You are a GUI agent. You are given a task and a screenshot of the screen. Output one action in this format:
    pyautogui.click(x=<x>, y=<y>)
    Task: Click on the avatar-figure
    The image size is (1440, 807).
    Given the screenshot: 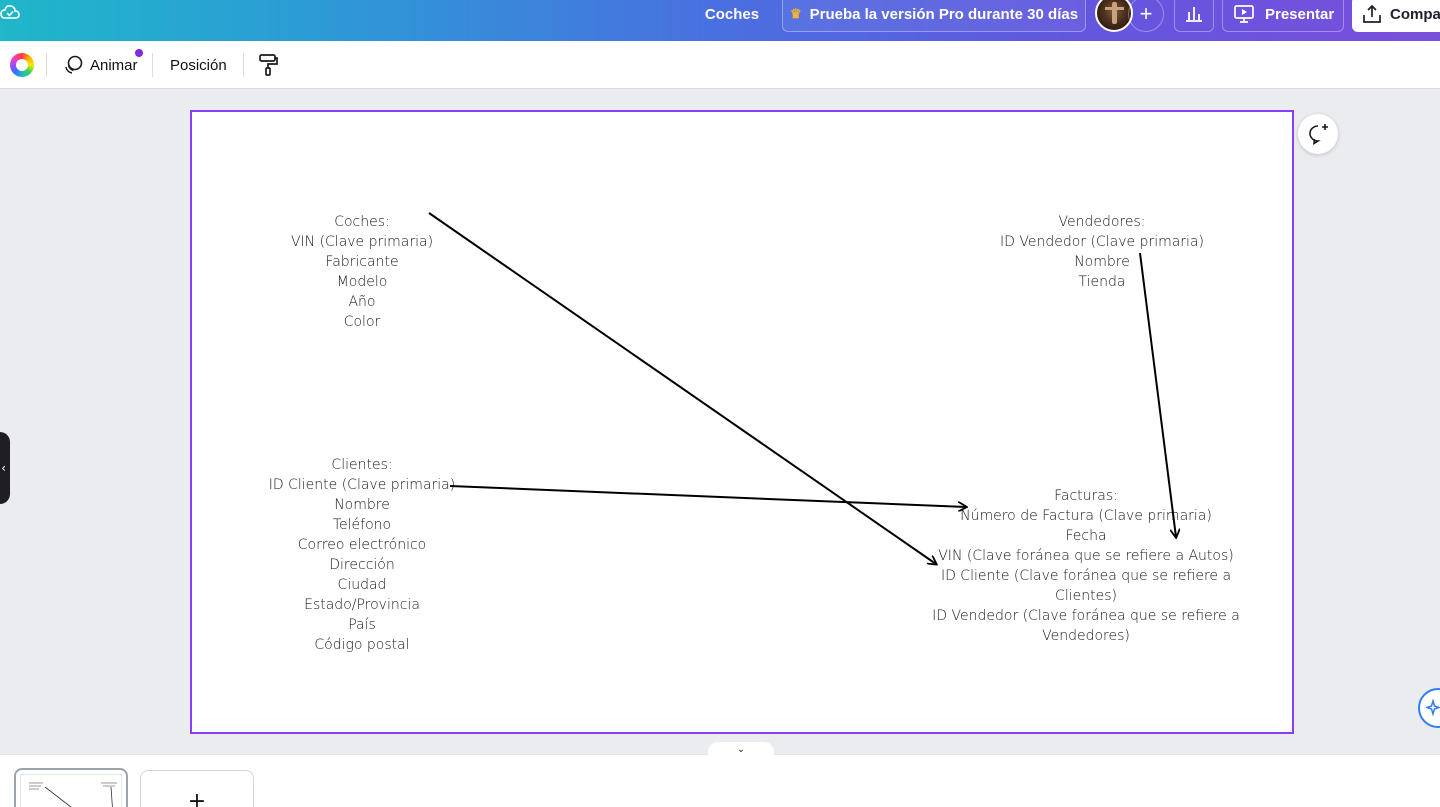 What is the action you would take?
    pyautogui.click(x=1114, y=13)
    